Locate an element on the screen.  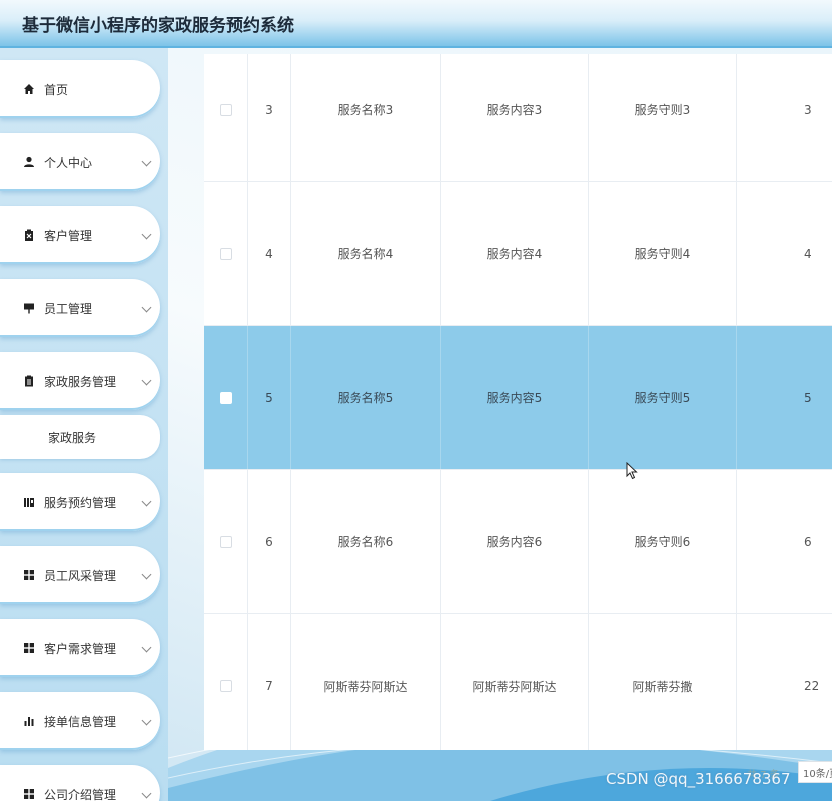
sidebar-subitem-housekeeping-service: 家政服务 is located at coordinates (80, 437).